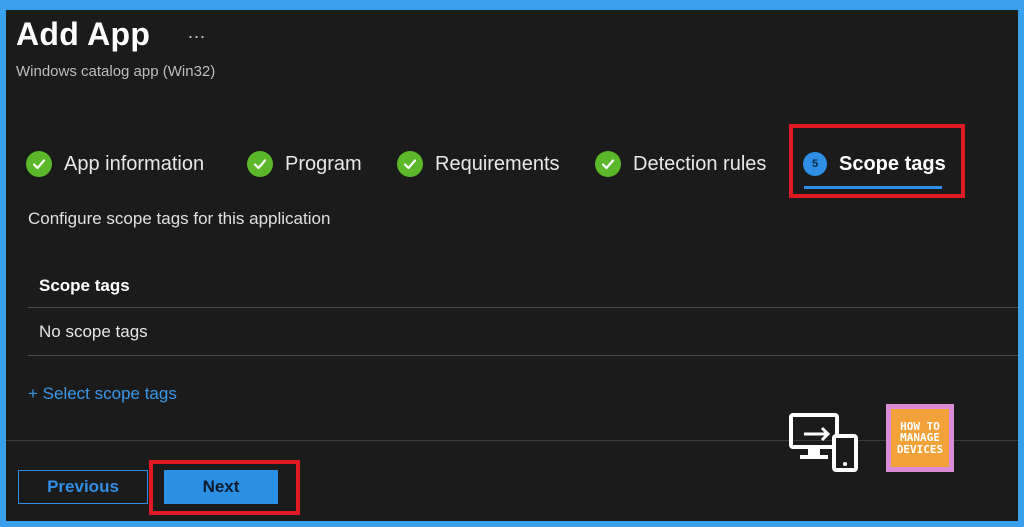  Describe the element at coordinates (700, 163) in the screenshot. I see `step-label: Detection rules` at that location.